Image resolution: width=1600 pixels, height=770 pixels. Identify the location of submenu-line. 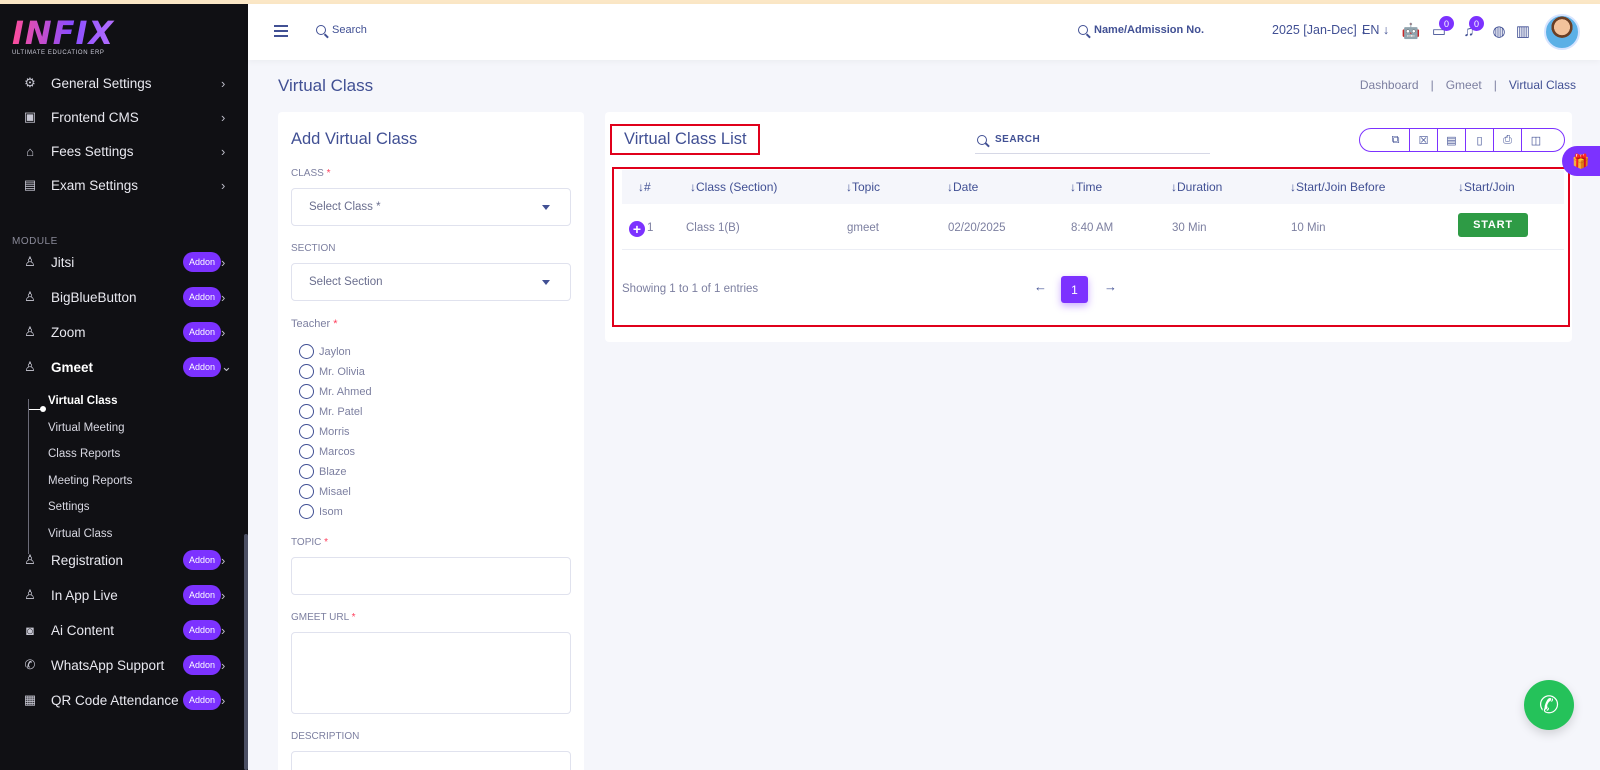
(28, 476).